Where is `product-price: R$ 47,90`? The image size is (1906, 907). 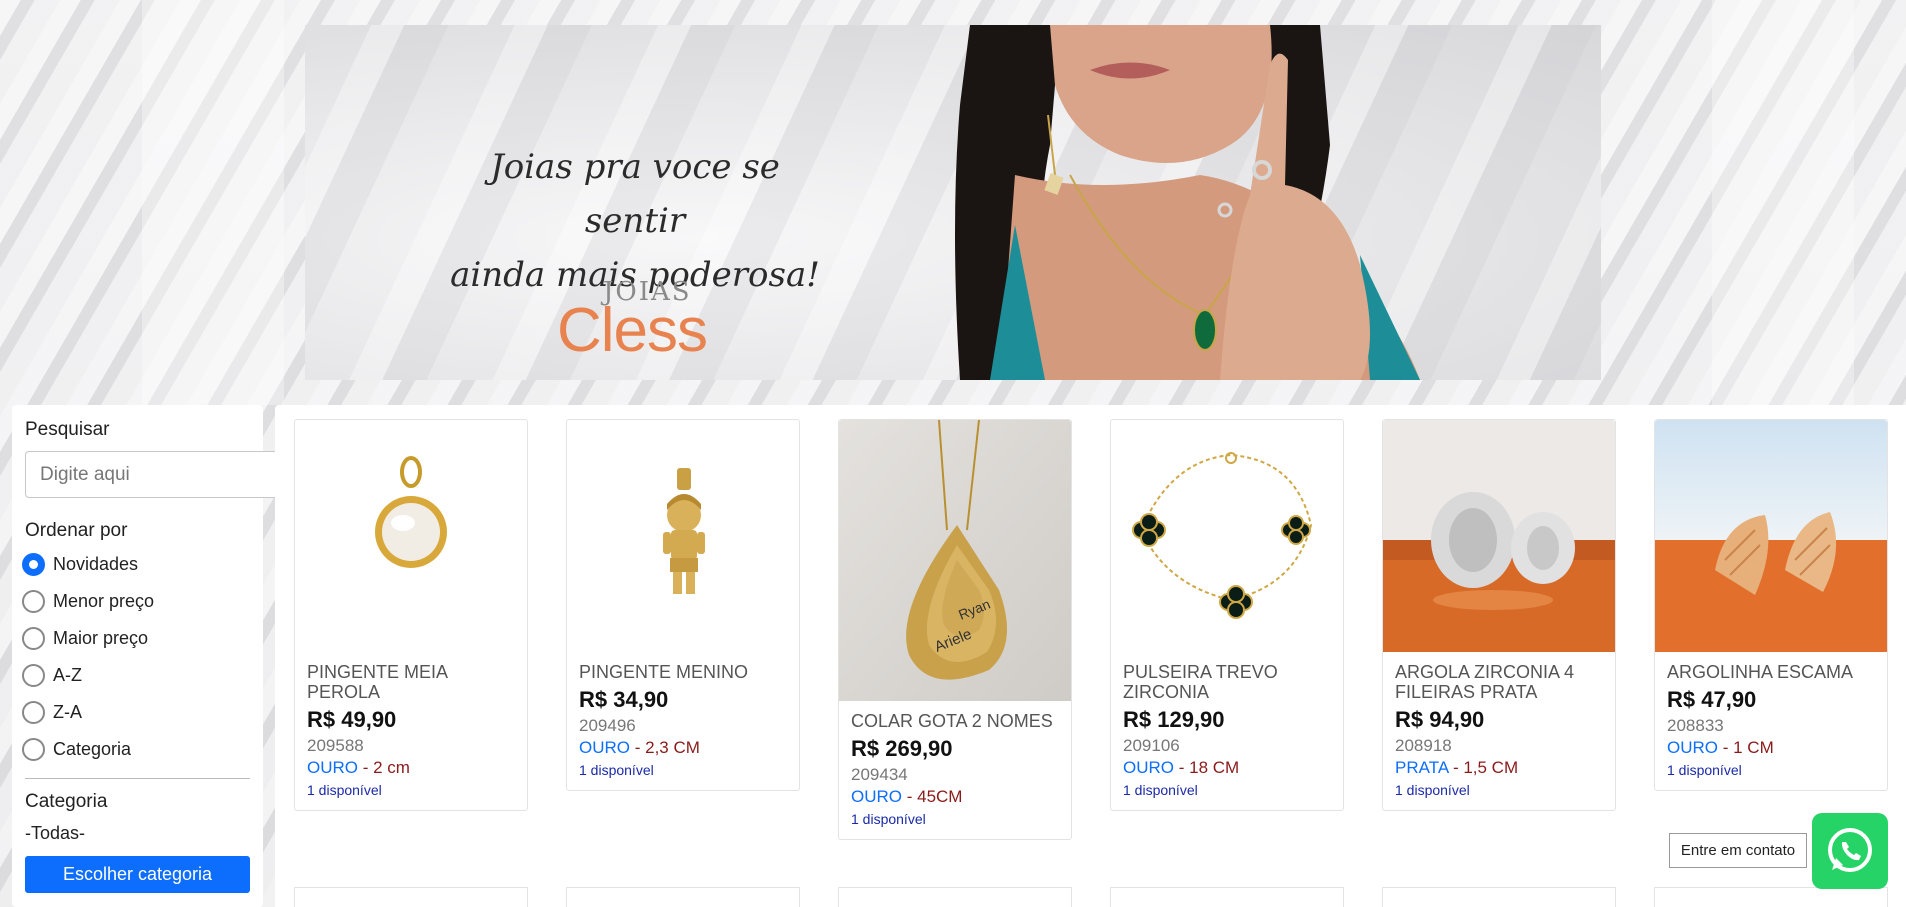 product-price: R$ 47,90 is located at coordinates (1712, 699).